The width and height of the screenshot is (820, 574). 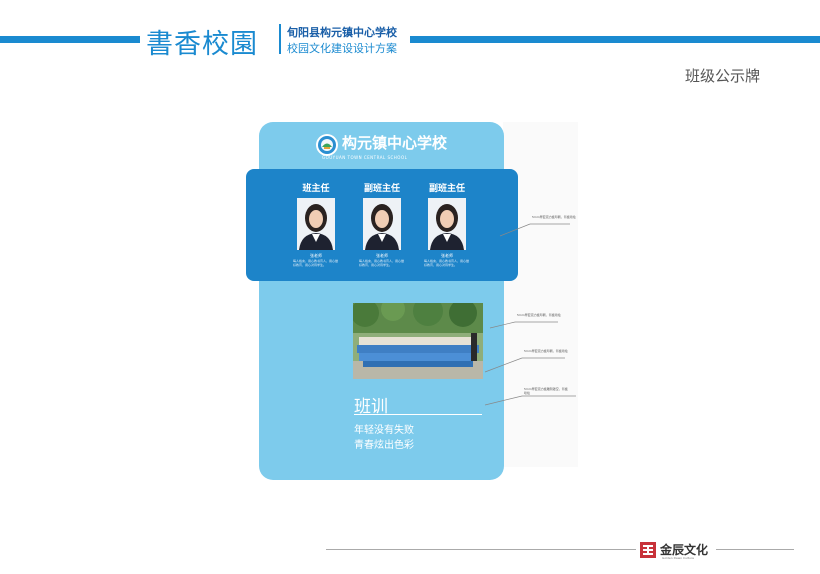 What do you see at coordinates (481, 549) in the screenshot?
I see `footer-rule-left` at bounding box center [481, 549].